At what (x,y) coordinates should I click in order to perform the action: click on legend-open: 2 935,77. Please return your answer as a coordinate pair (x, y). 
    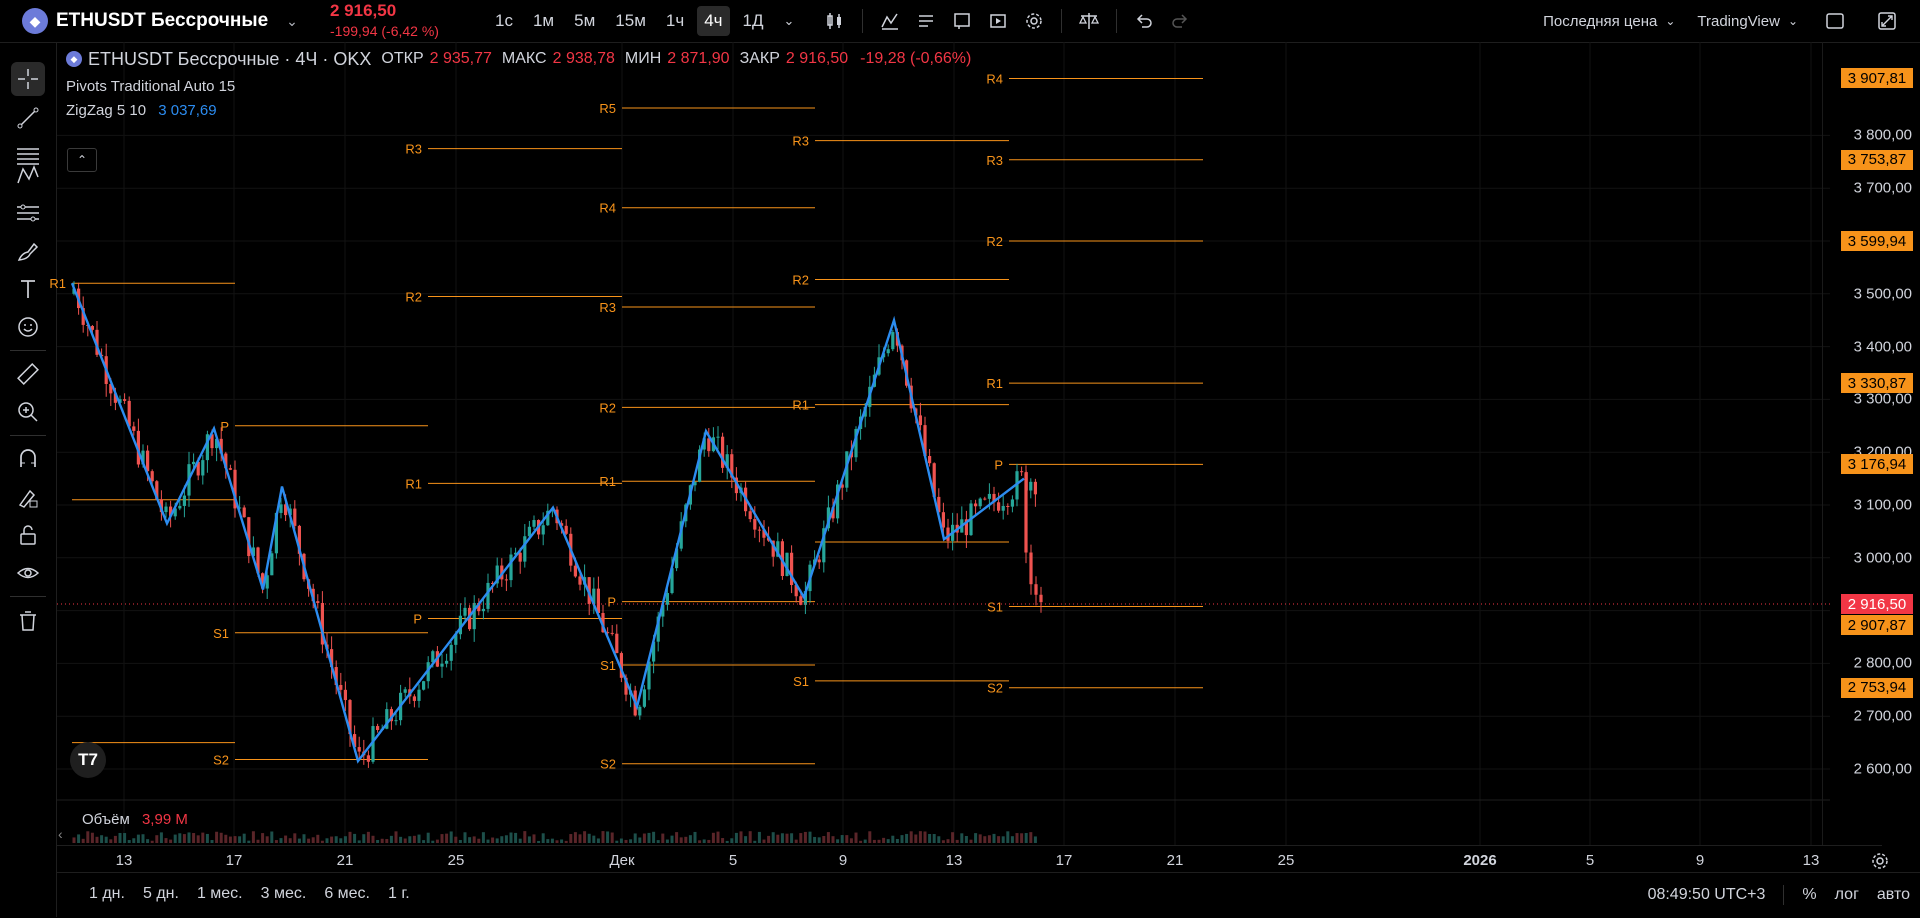
    Looking at the image, I should click on (460, 58).